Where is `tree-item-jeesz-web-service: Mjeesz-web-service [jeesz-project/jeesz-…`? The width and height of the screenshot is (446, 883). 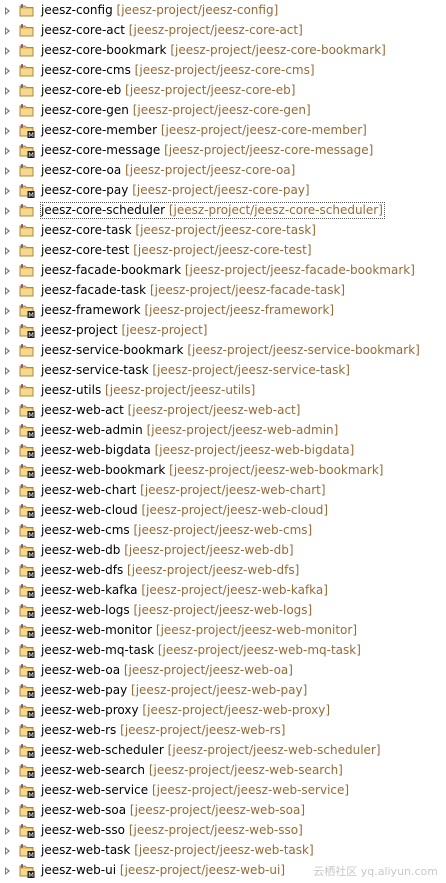
tree-item-jeesz-web-service: Mjeesz-web-service [jeesz-project/jeesz-… is located at coordinates (223, 791).